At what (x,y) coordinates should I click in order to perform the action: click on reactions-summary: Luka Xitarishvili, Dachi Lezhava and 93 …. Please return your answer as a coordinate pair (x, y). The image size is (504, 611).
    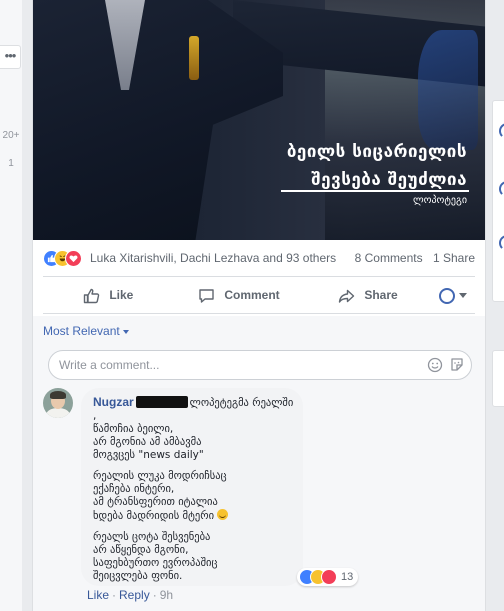
    Looking at the image, I should click on (259, 258).